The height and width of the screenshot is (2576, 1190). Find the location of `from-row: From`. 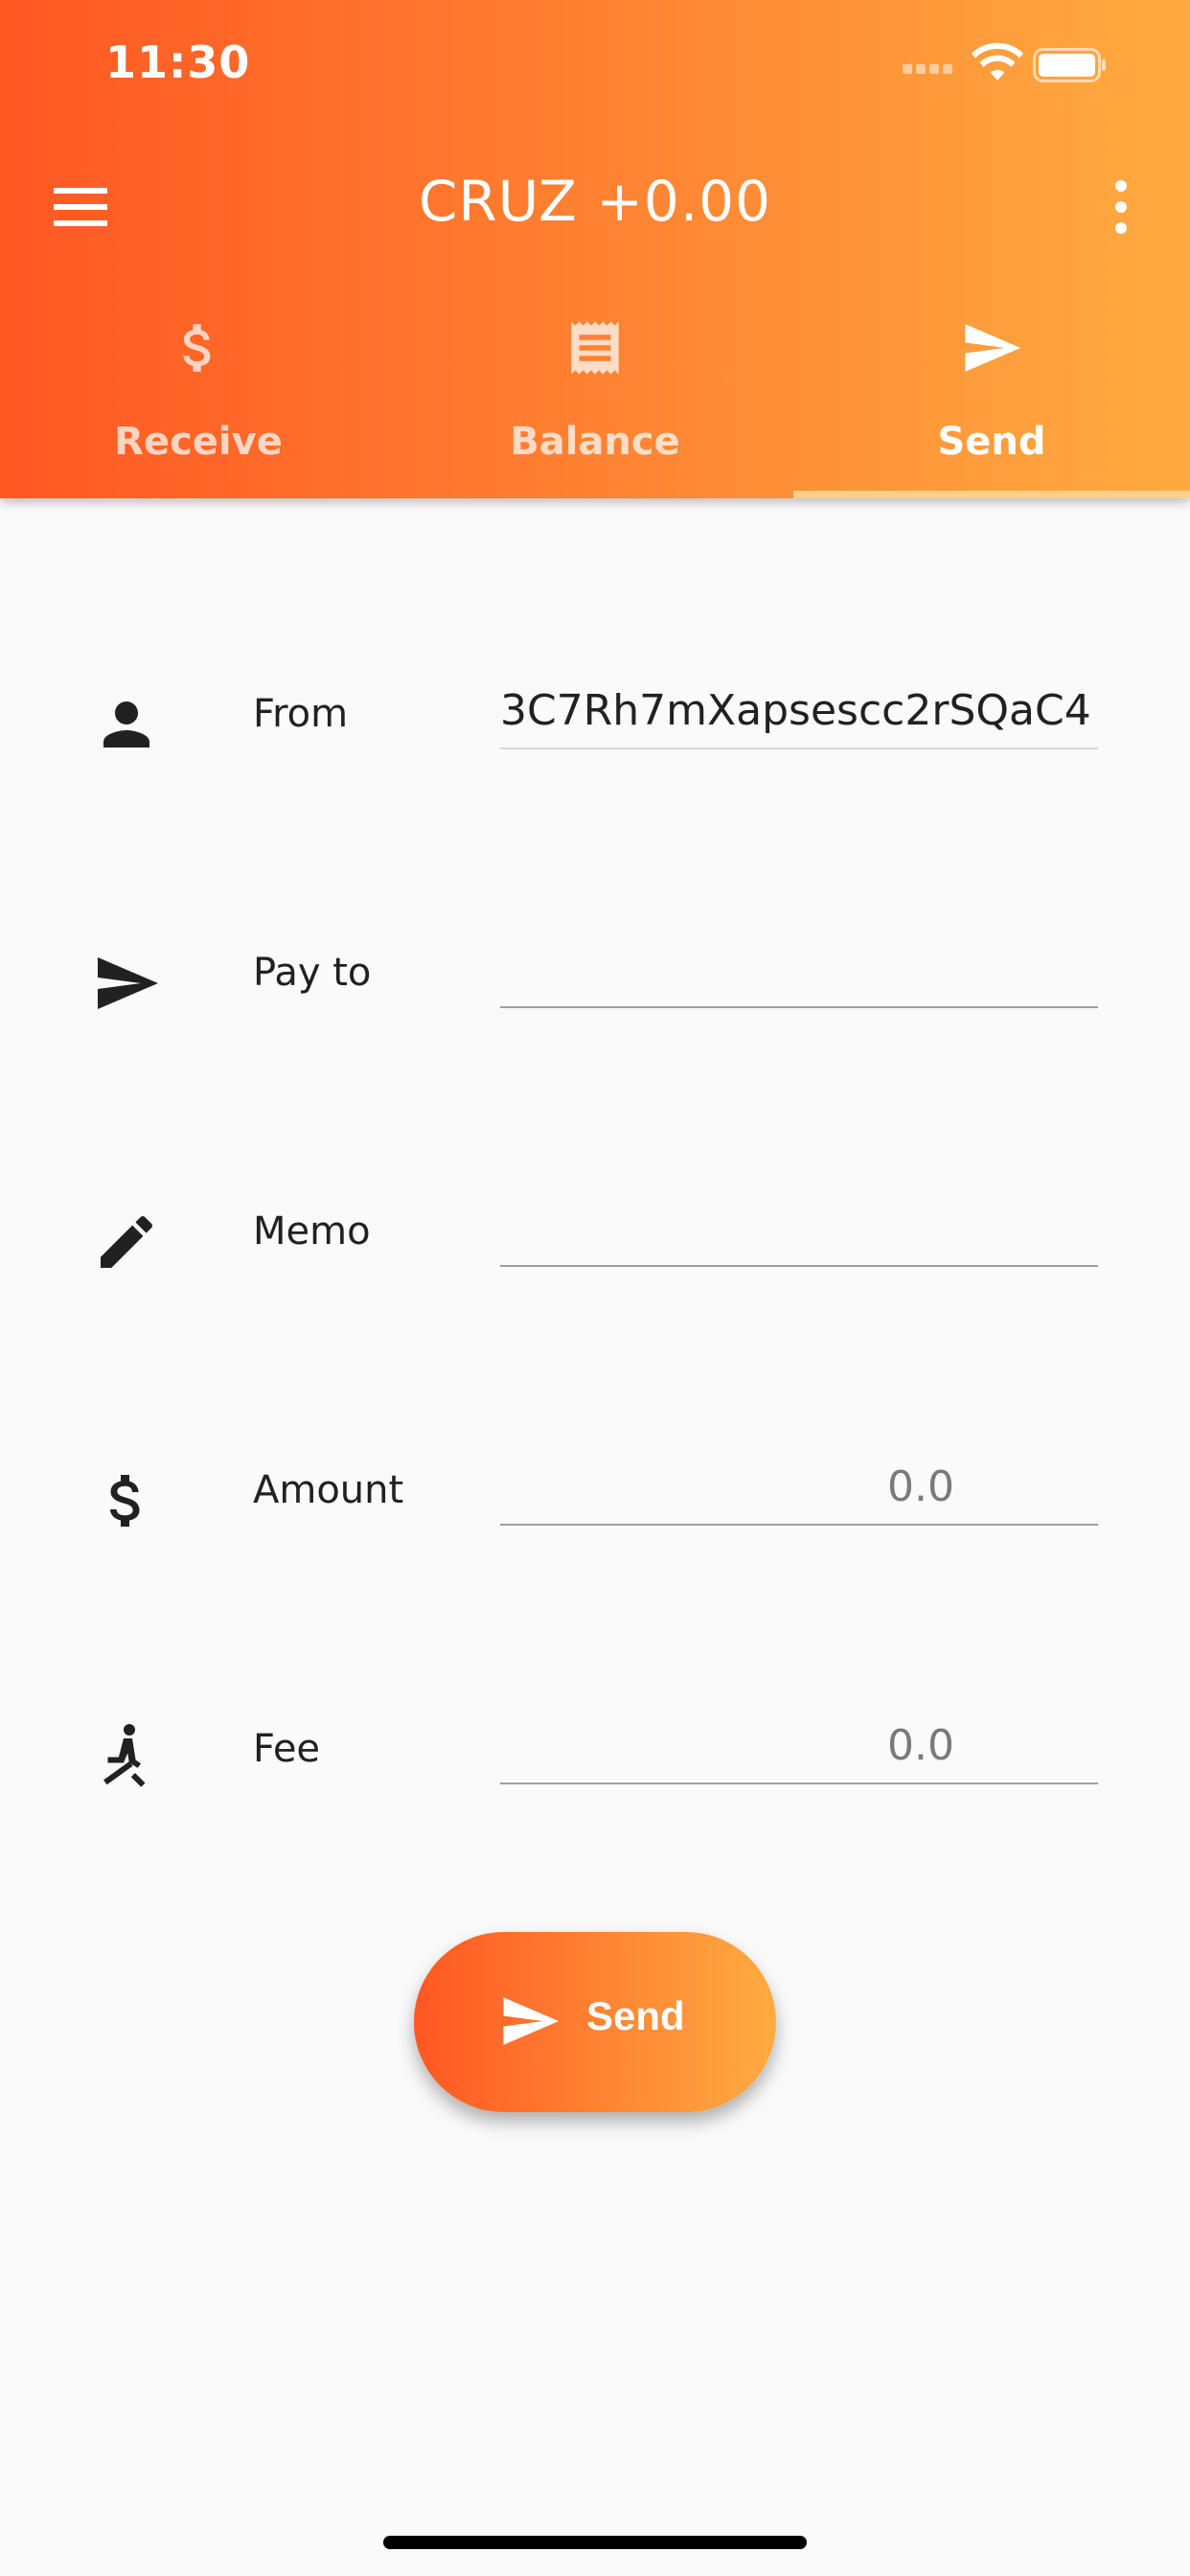

from-row: From is located at coordinates (595, 738).